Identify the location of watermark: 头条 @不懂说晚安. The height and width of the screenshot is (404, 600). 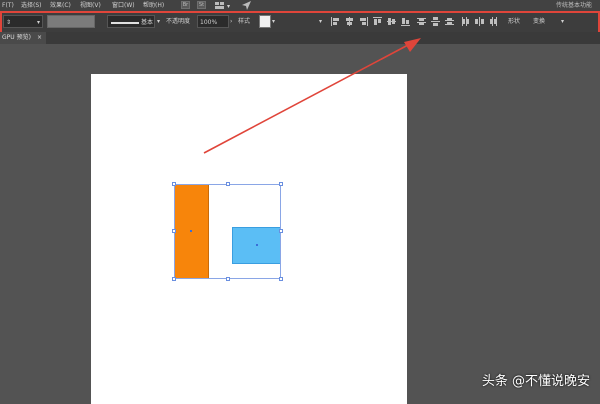
(535, 381).